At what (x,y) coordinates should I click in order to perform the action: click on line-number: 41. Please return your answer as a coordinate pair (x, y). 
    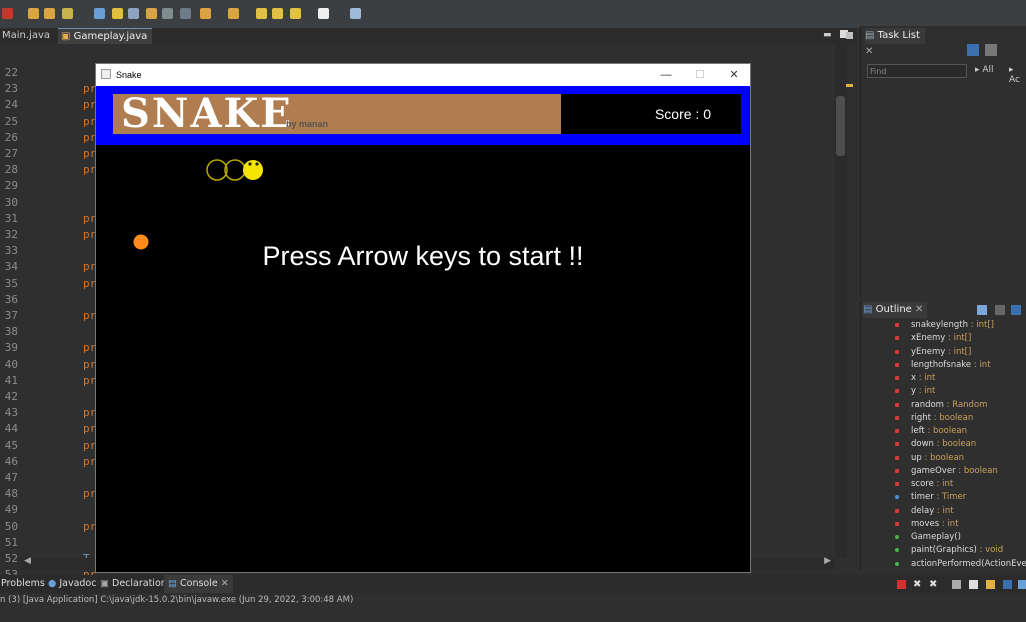
    Looking at the image, I should click on (11, 380).